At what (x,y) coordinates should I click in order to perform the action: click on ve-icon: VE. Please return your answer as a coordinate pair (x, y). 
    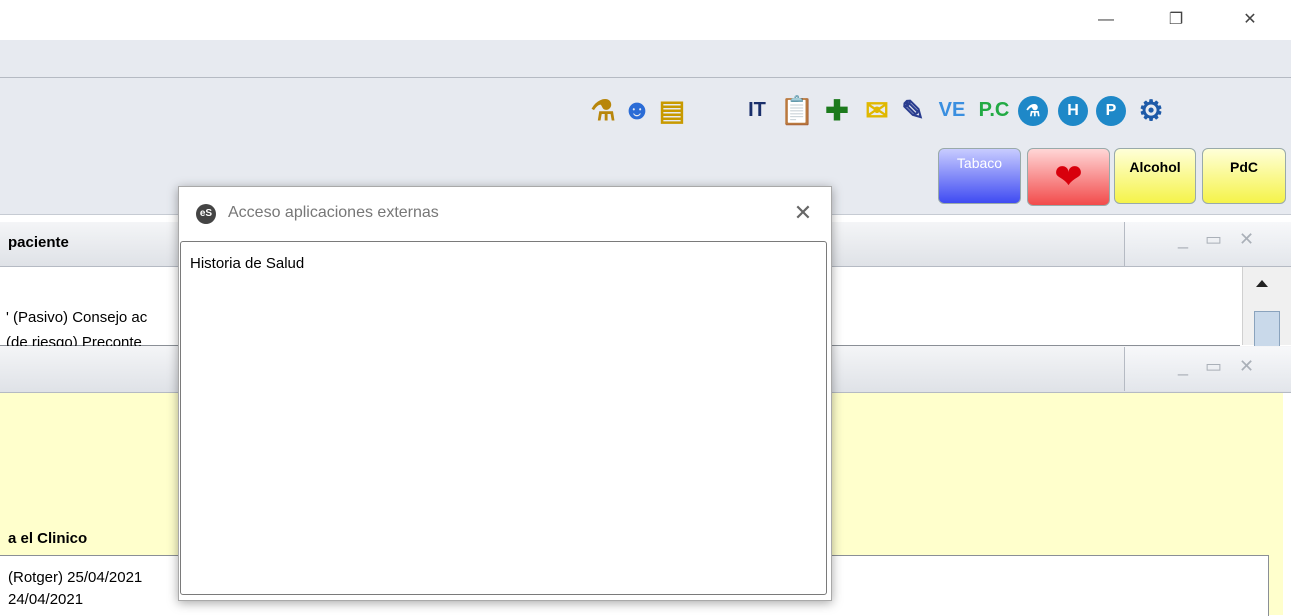
    Looking at the image, I should click on (952, 110).